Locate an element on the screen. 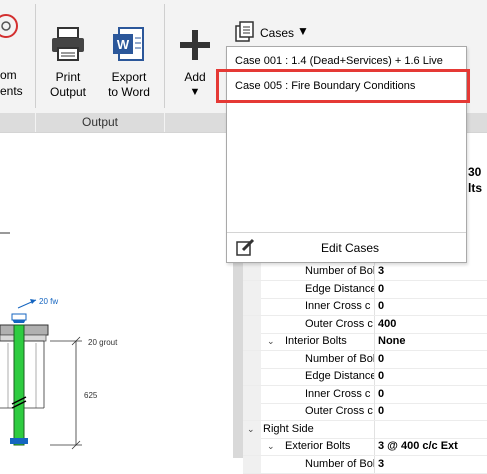 The image size is (487, 474). svg-text: W is located at coordinates (123, 44).